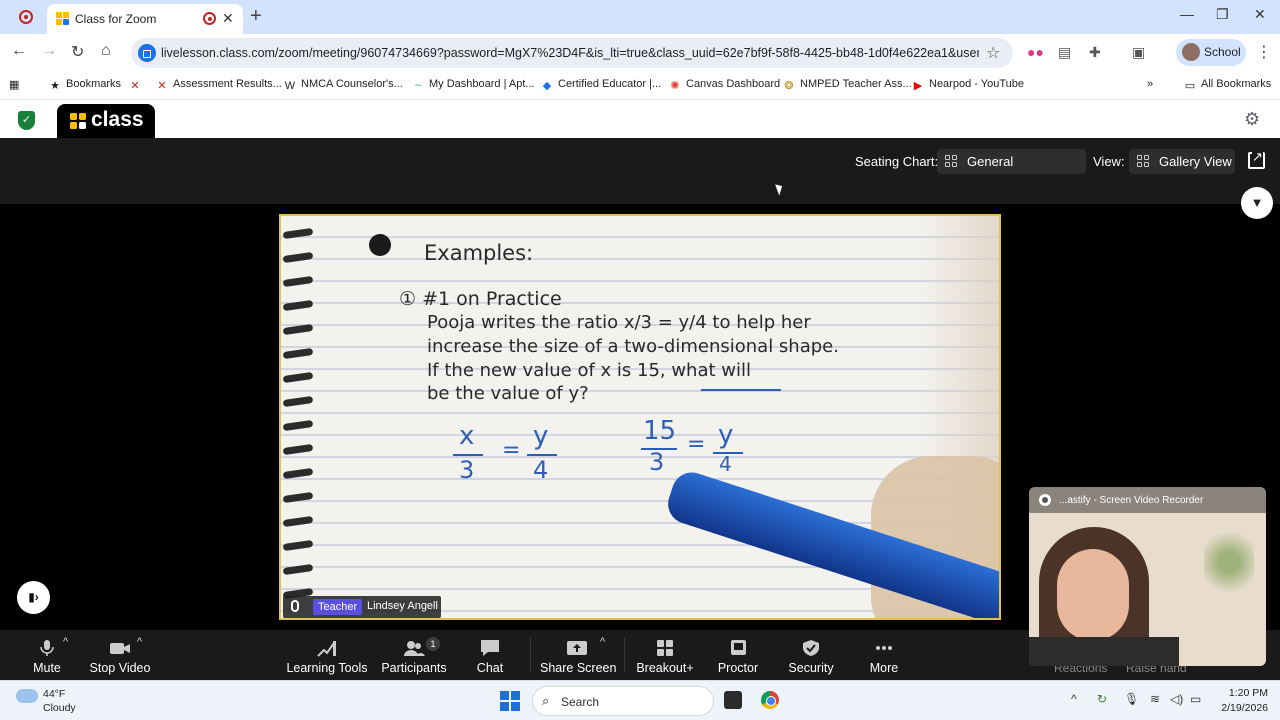 This screenshot has width=1280, height=720. I want to click on restore-icon: ❐, so click(1222, 14).